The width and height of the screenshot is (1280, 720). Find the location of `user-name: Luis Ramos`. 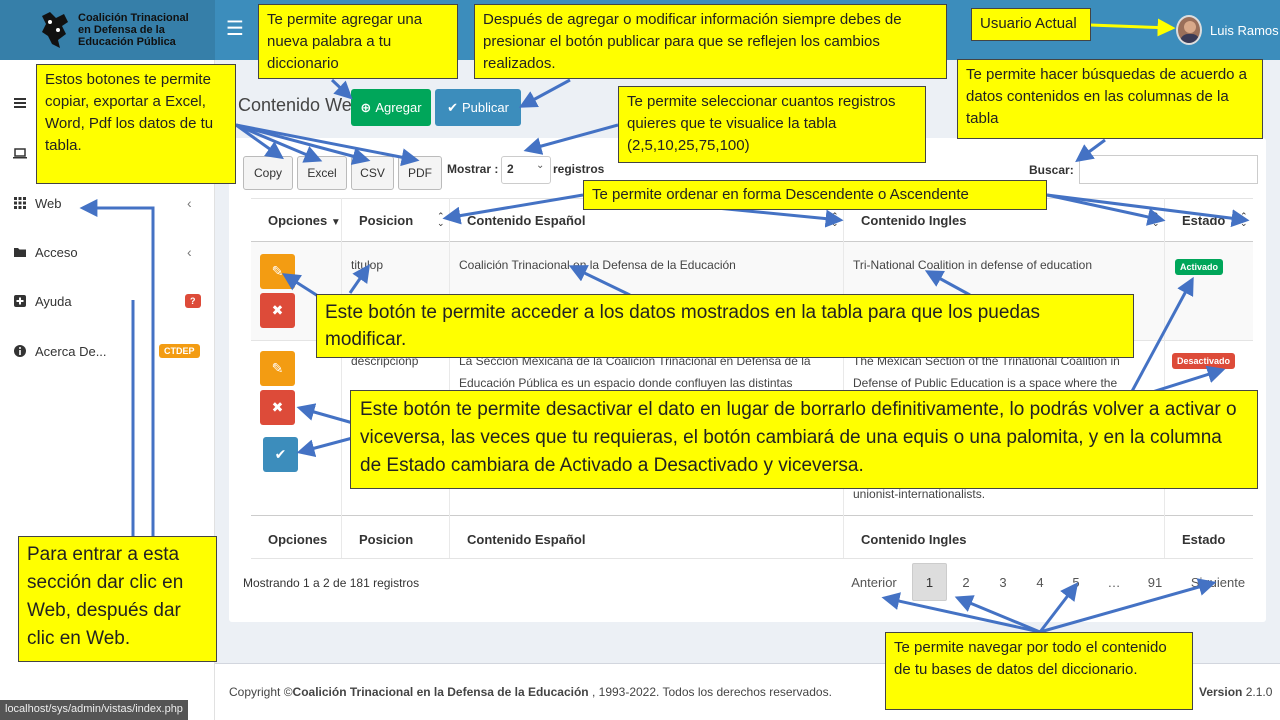

user-name: Luis Ramos is located at coordinates (1244, 30).